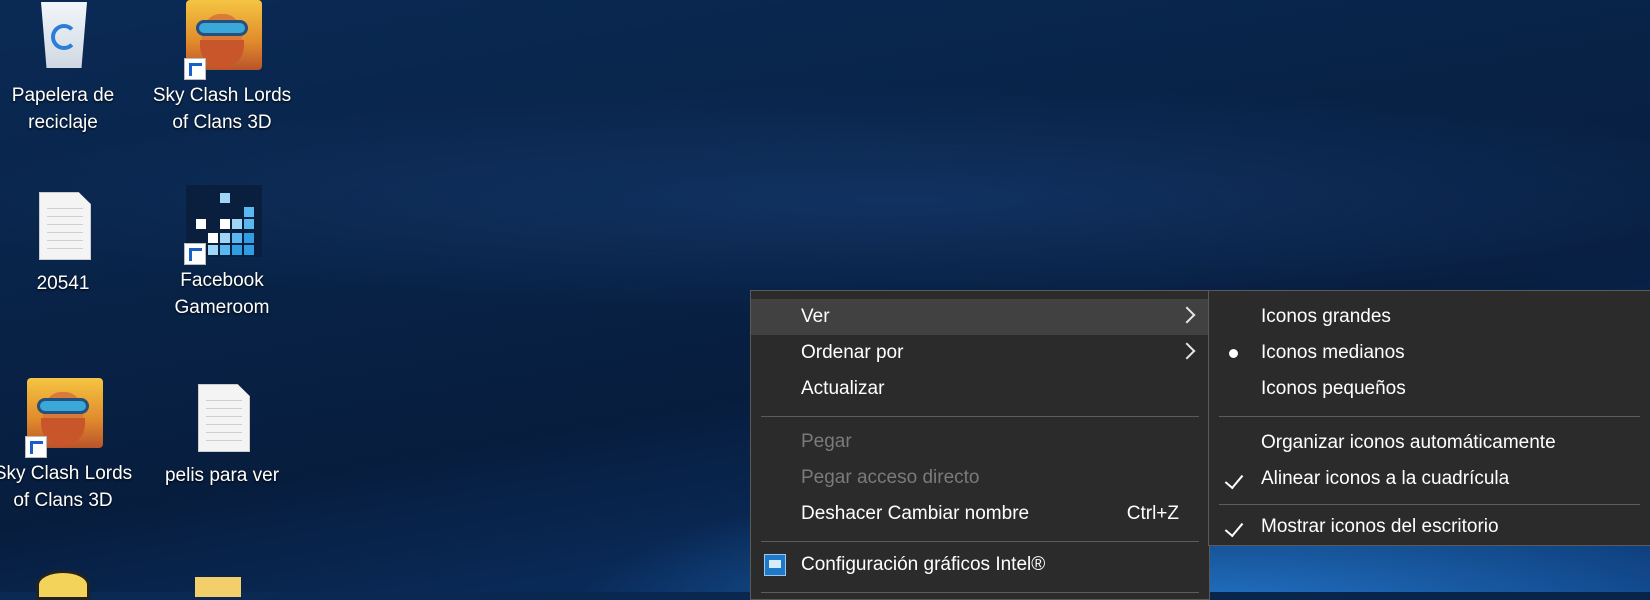 This screenshot has height=600, width=1650. What do you see at coordinates (1429, 389) in the screenshot?
I see `submenu-item-small-icons: Iconos pequeños` at bounding box center [1429, 389].